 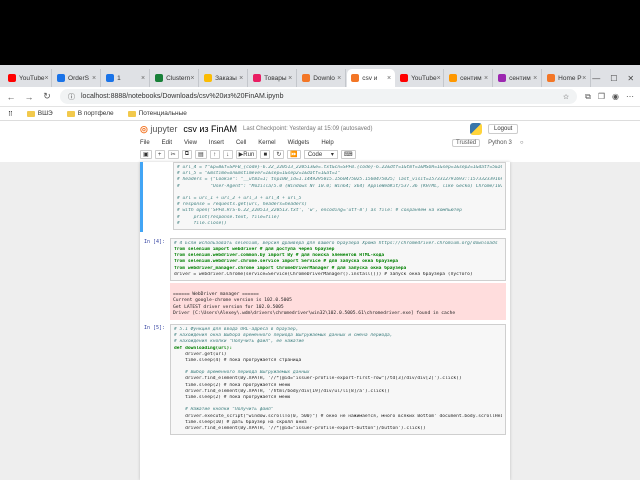 I want to click on tab-label: OrderS, so click(x=78, y=78).